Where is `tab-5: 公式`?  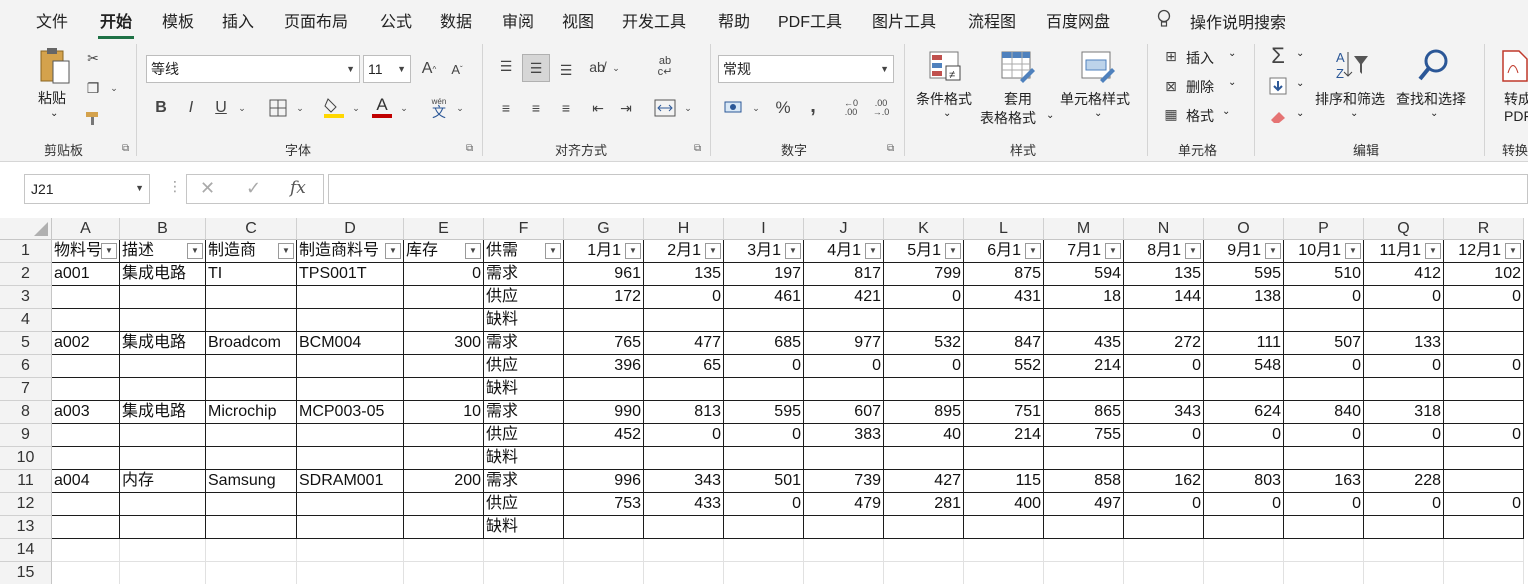 tab-5: 公式 is located at coordinates (396, 20).